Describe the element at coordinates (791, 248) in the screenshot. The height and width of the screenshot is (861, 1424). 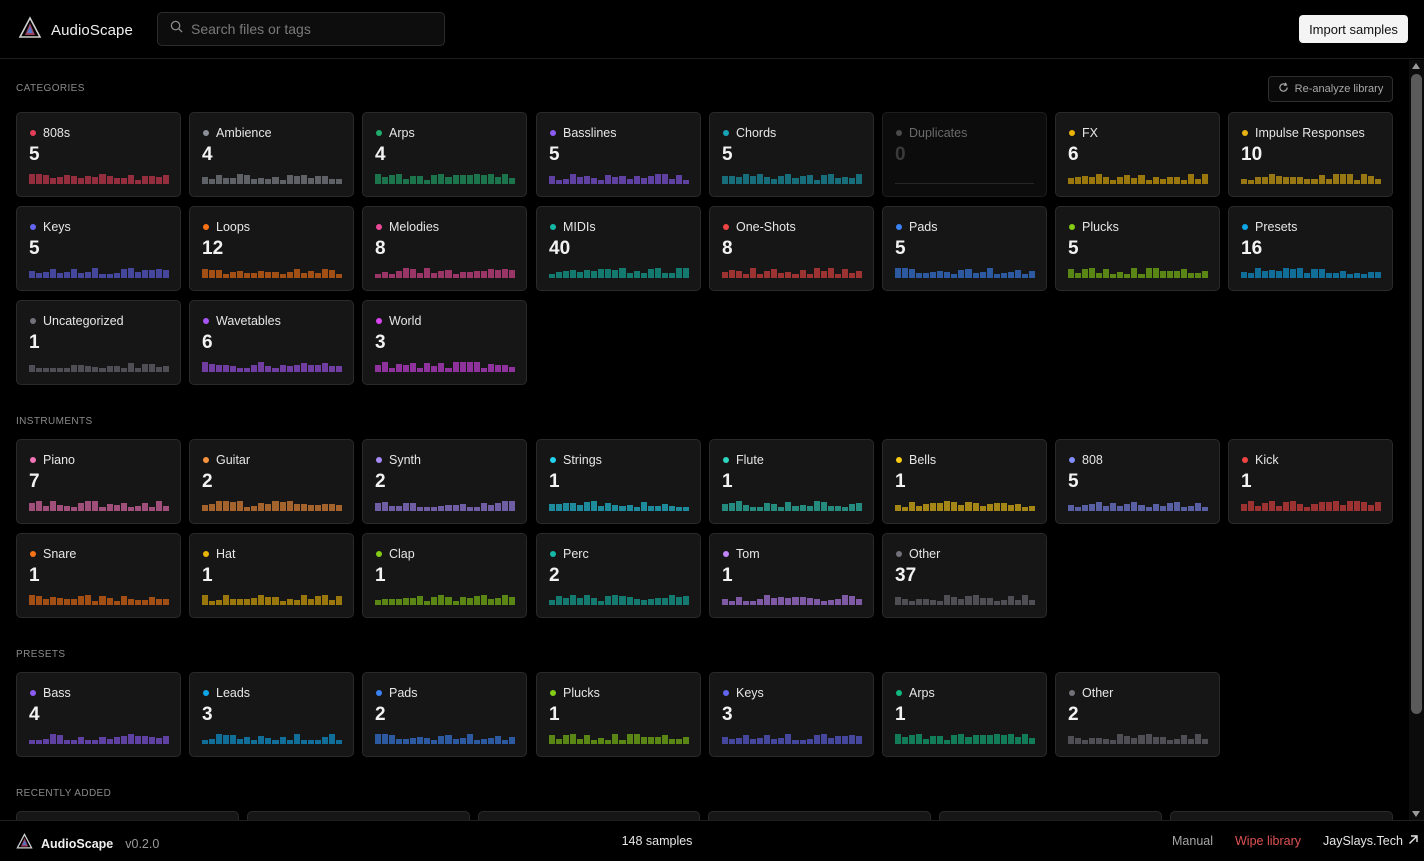
I see `card-one-shots: One-Shots 8` at that location.